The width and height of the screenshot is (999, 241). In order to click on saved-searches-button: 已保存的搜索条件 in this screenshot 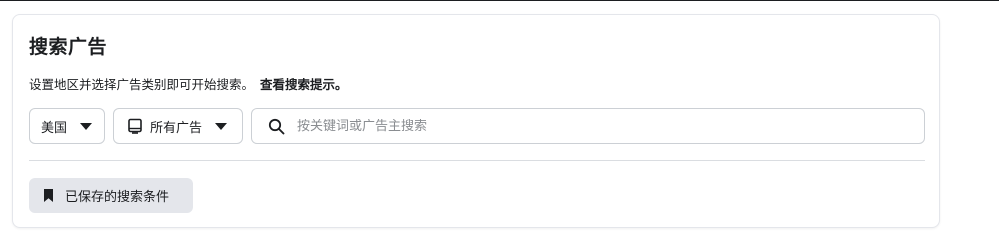, I will do `click(111, 195)`.